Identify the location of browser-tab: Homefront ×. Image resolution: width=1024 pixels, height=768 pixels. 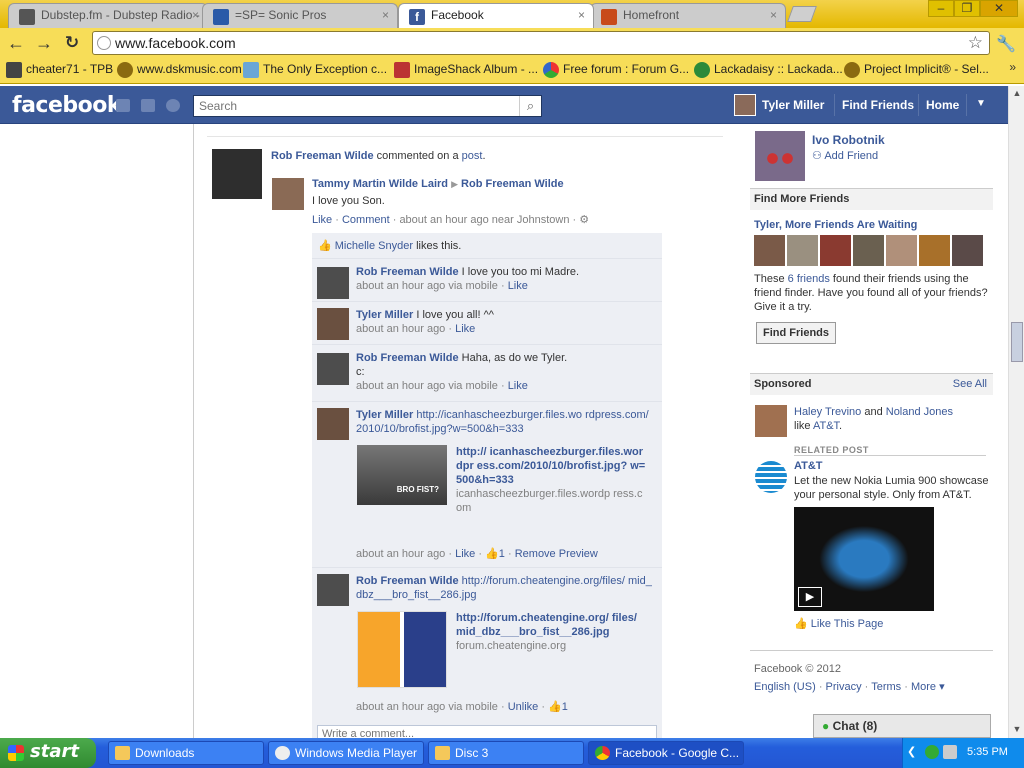
(688, 15).